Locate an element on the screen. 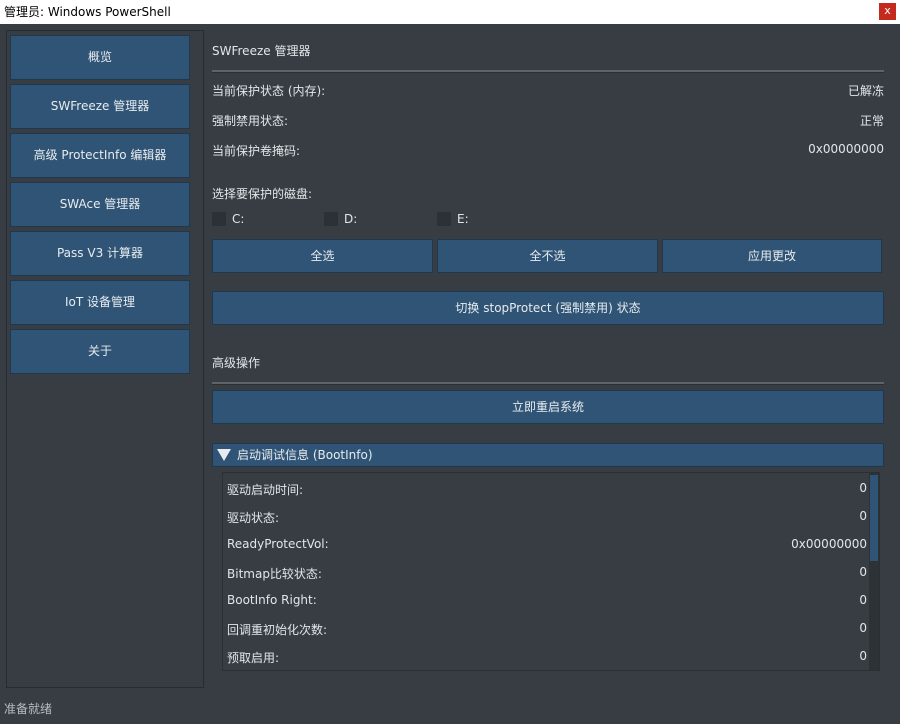 The image size is (900, 724). disk-prompt: 选择要保护的磁盘: is located at coordinates (262, 194).